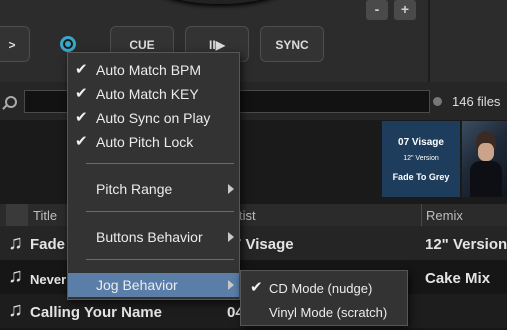  Describe the element at coordinates (476, 101) in the screenshot. I see `file-count: 146 files` at that location.